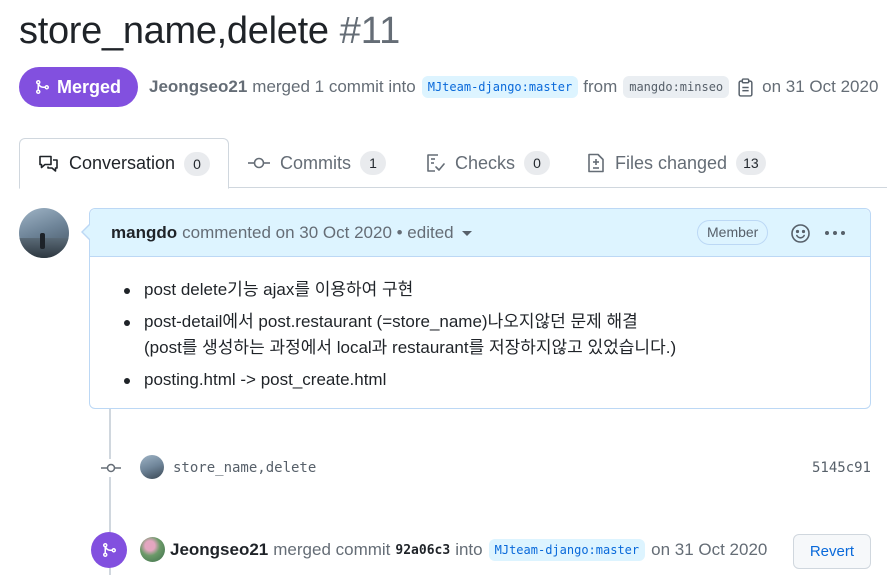  Describe the element at coordinates (831, 551) in the screenshot. I see `revert-button: Revert` at that location.